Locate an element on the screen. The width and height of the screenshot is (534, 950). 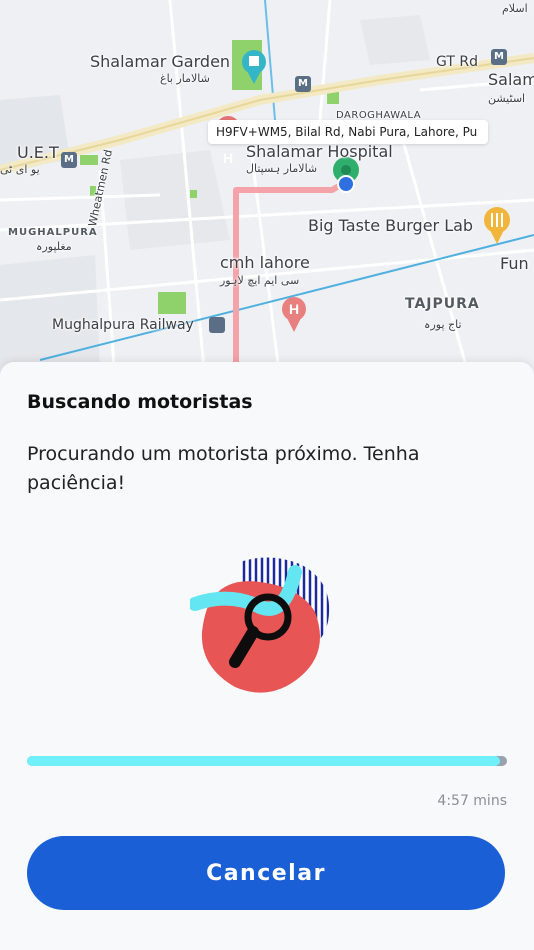
map-label-tajpura-ur: تاج پورہ is located at coordinates (443, 324).